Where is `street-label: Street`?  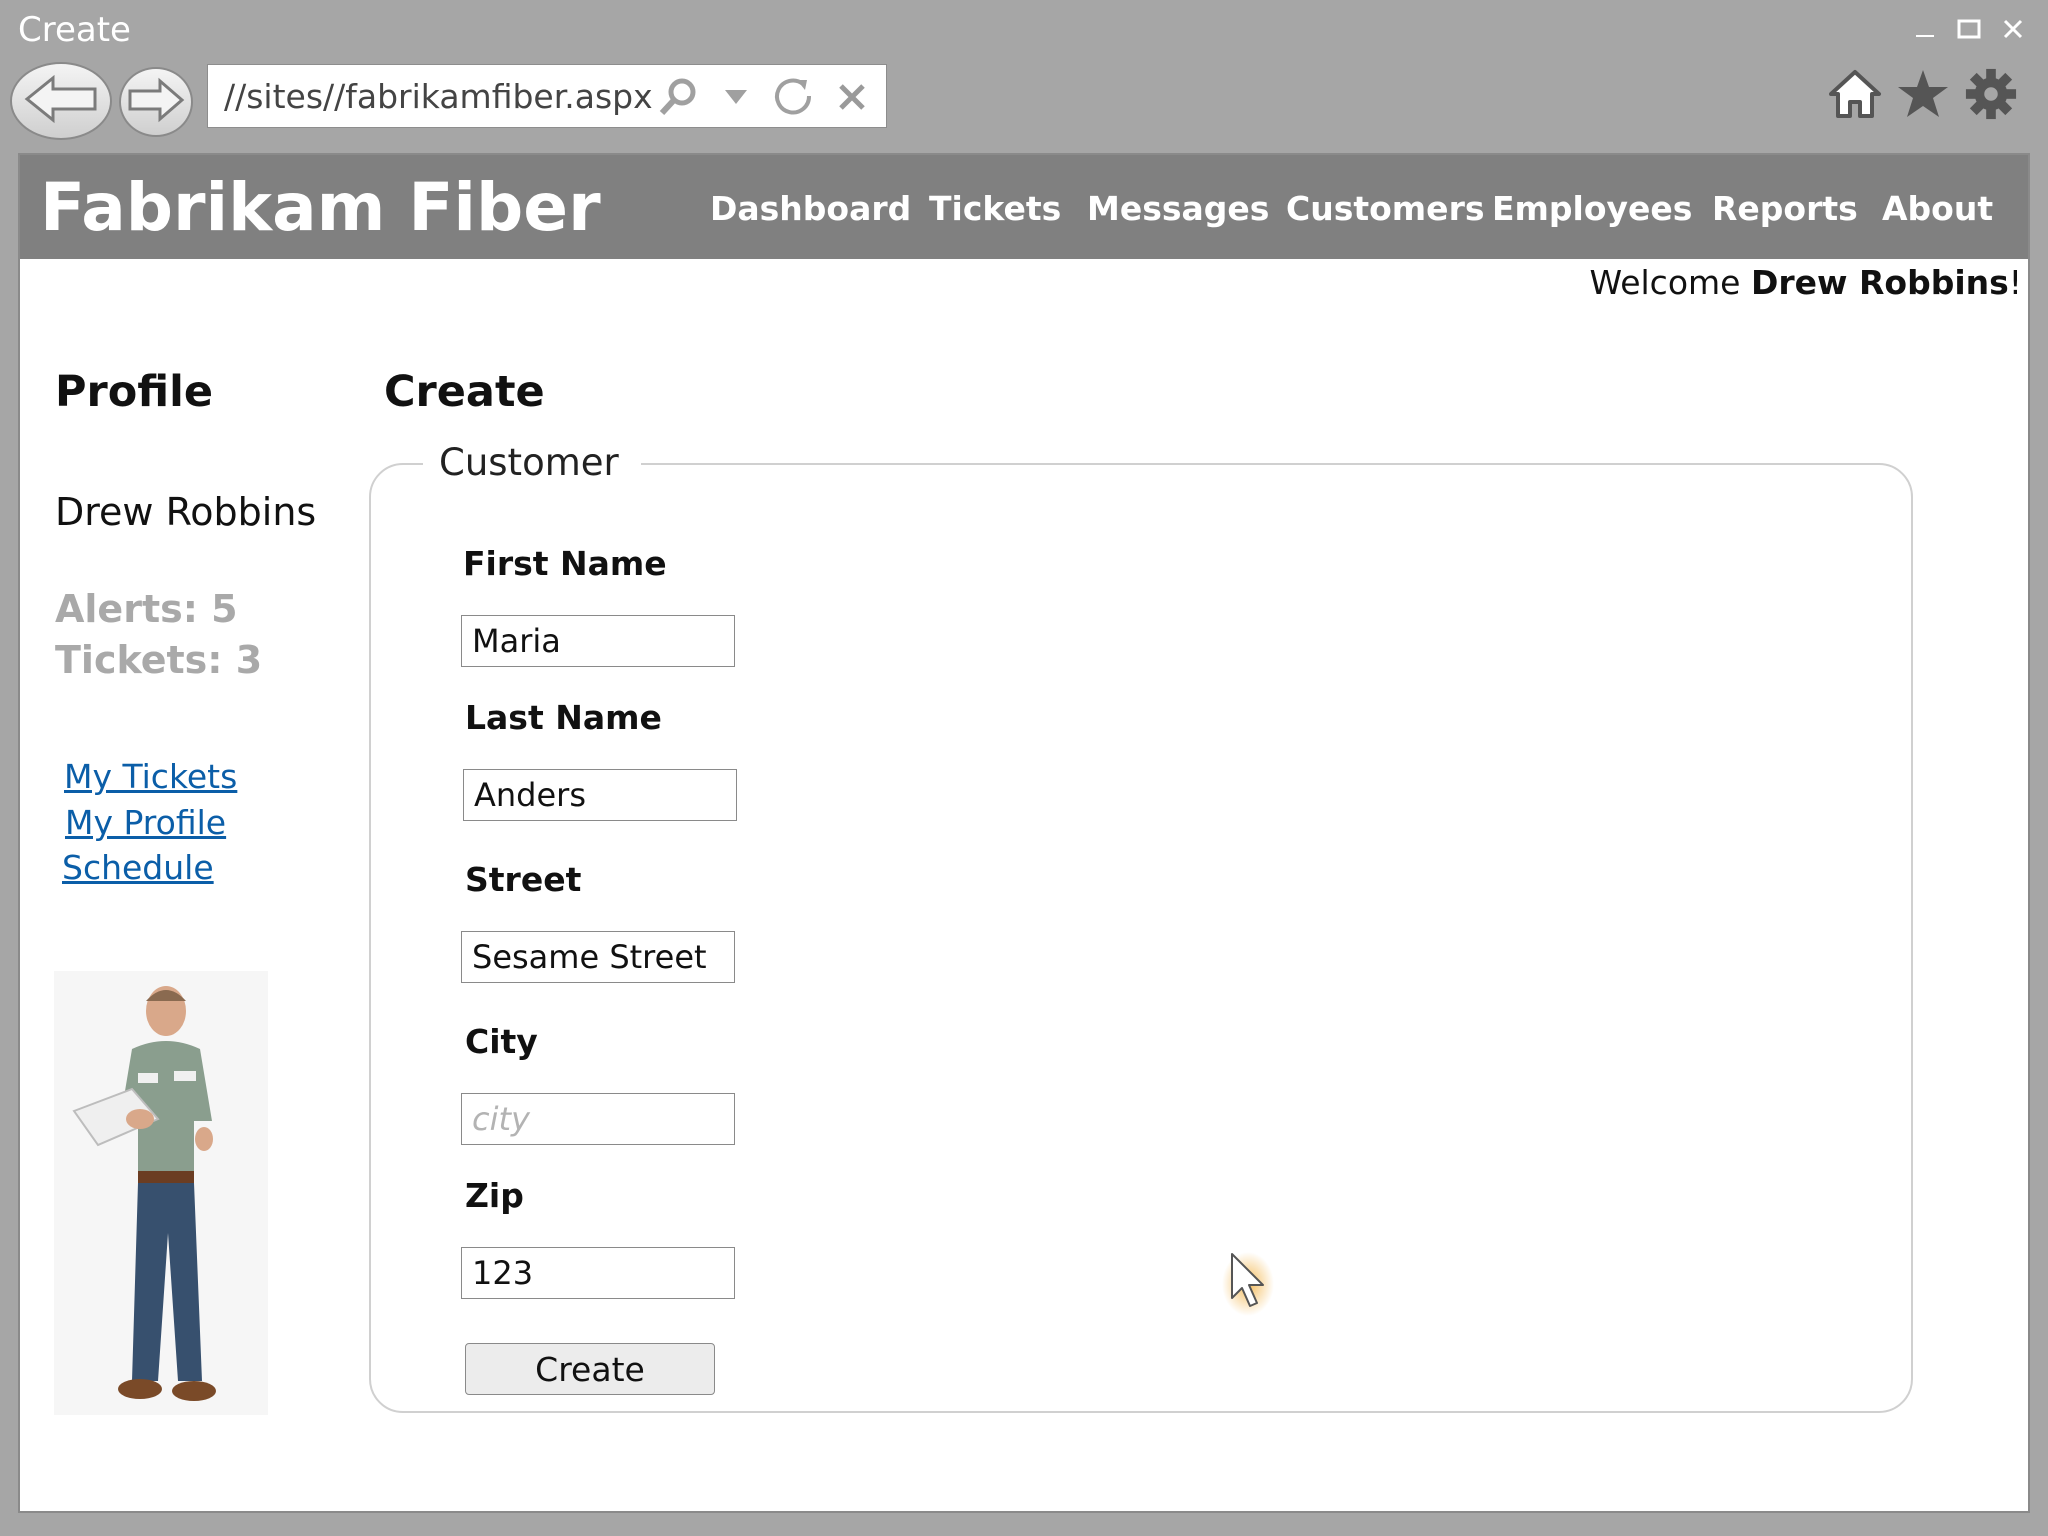 street-label: Street is located at coordinates (523, 879).